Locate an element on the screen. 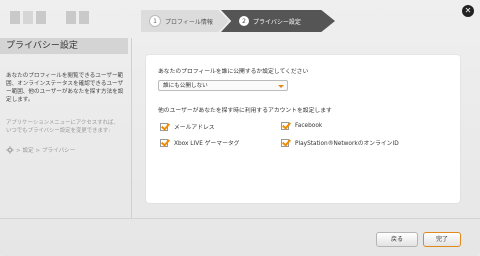 This screenshot has height=256, width=480. user-avatar-placeholder is located at coordinates (49, 17).